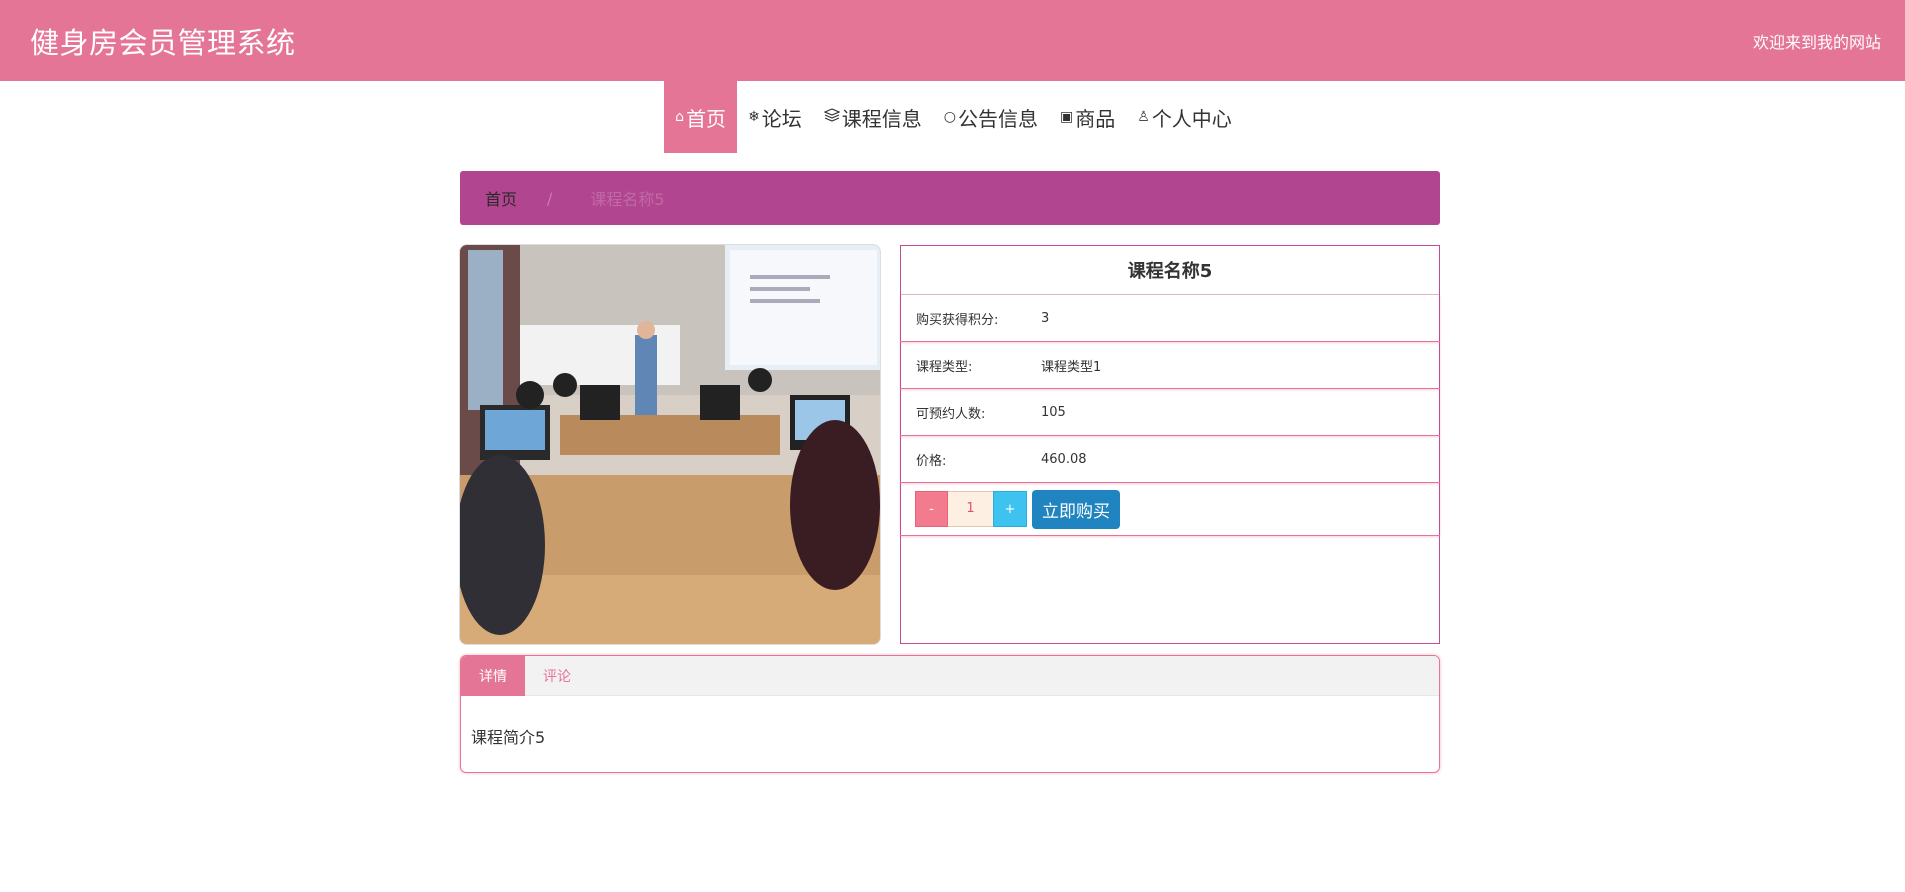 The width and height of the screenshot is (1905, 892). I want to click on nav-item-forum: ❄ 论坛, so click(775, 117).